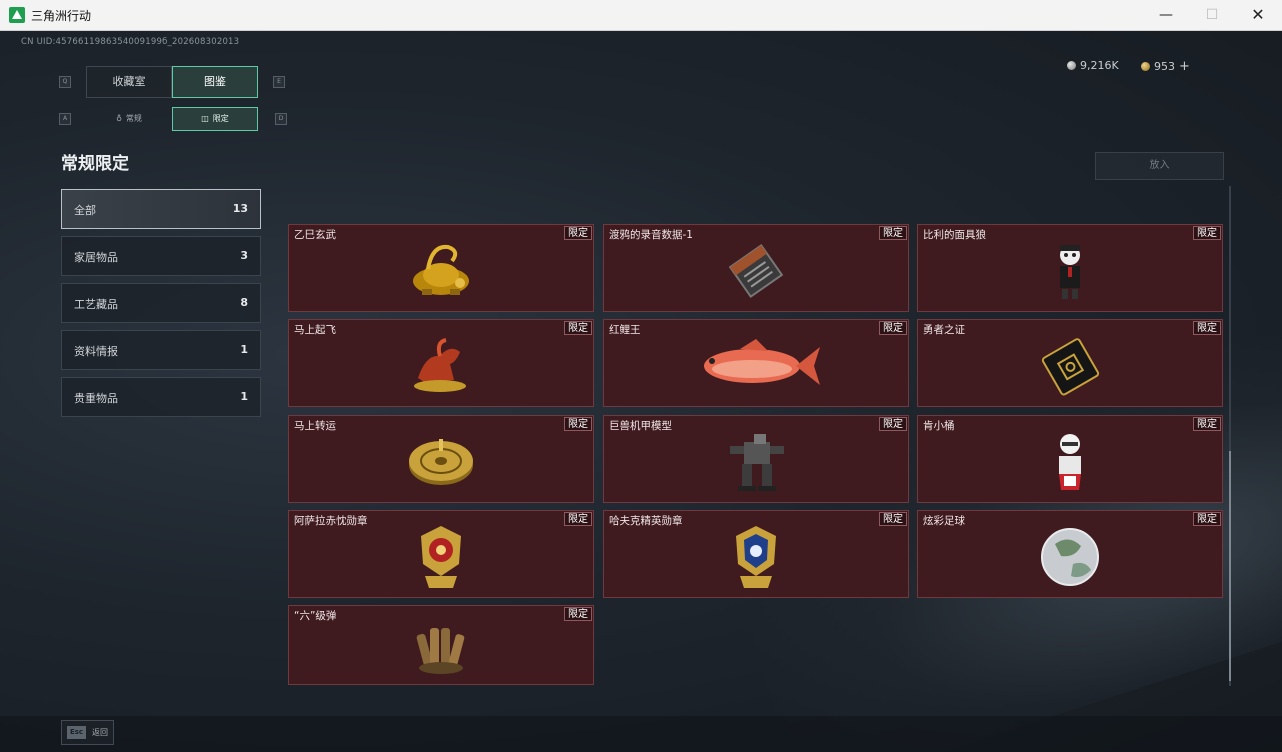  What do you see at coordinates (1212, 15) in the screenshot?
I see `maximize-button: ☐` at bounding box center [1212, 15].